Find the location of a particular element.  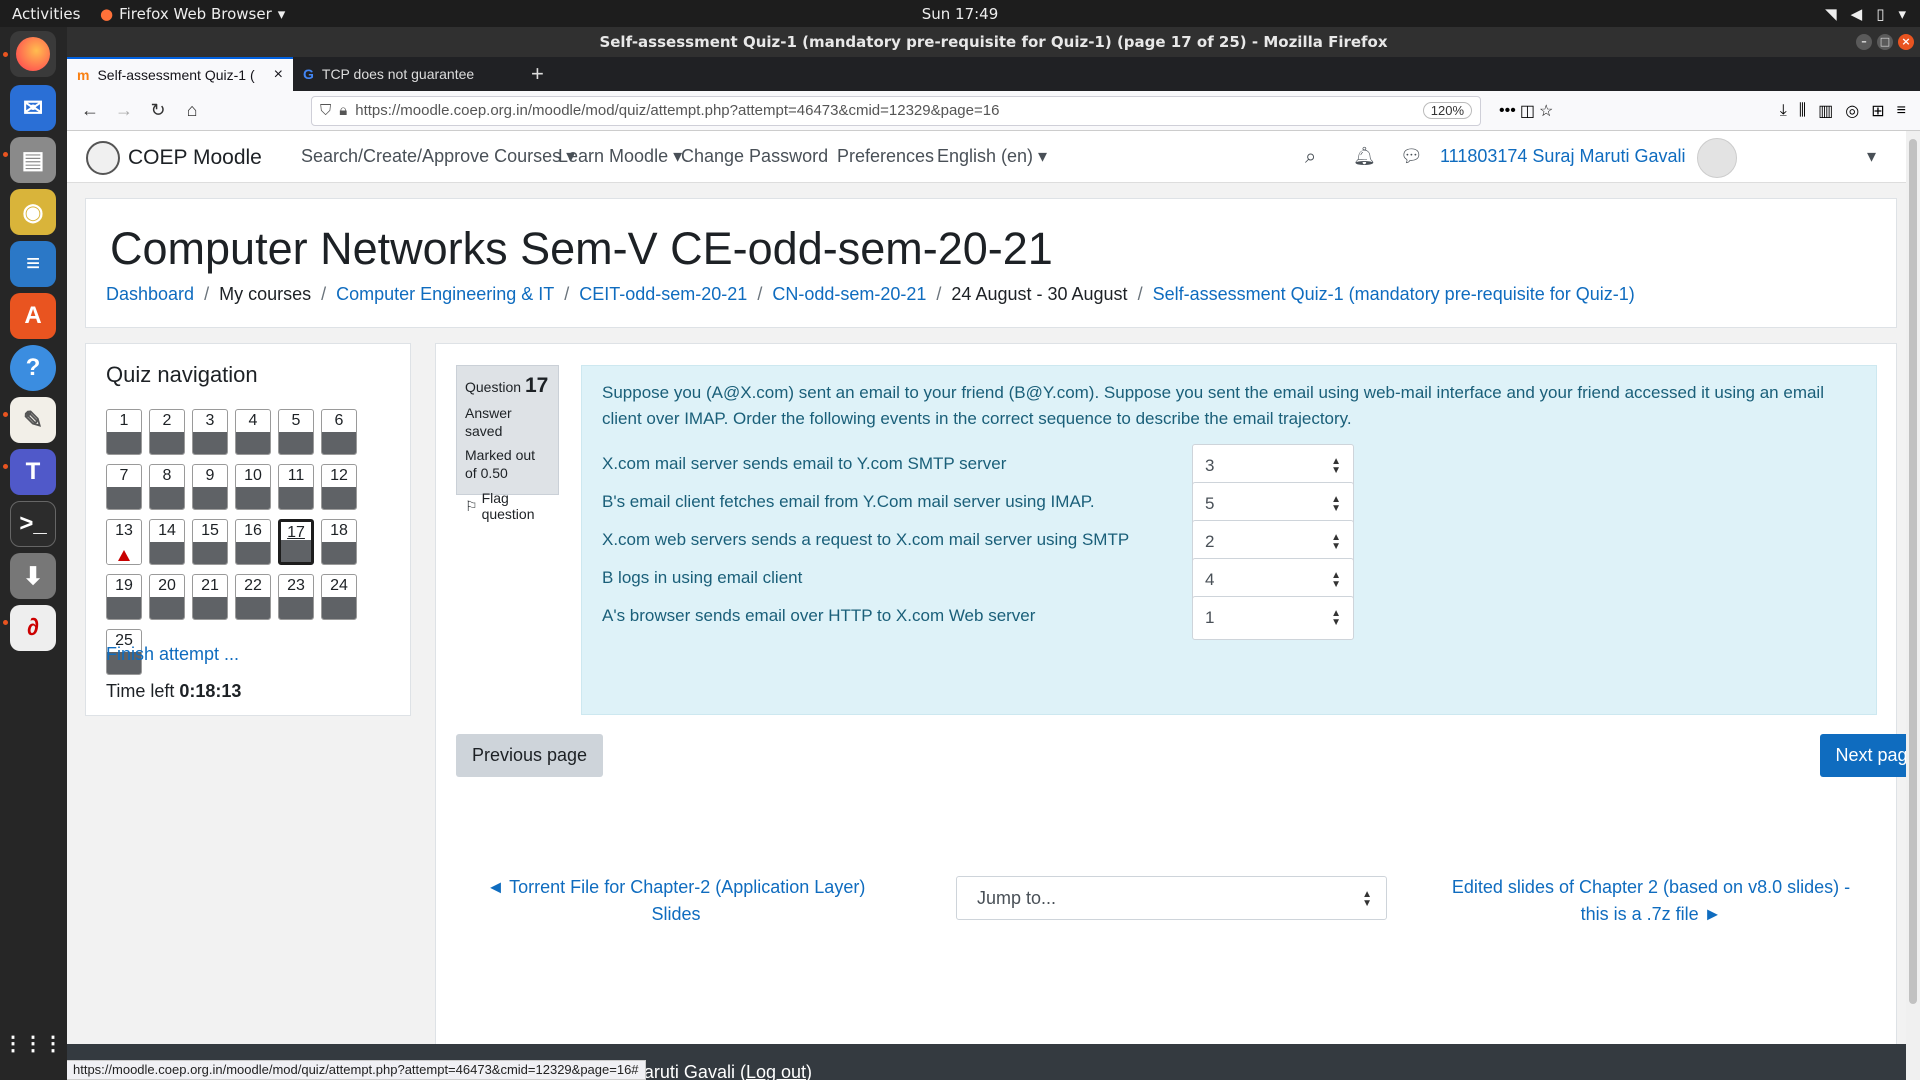

close-window-button: × is located at coordinates (1906, 42).